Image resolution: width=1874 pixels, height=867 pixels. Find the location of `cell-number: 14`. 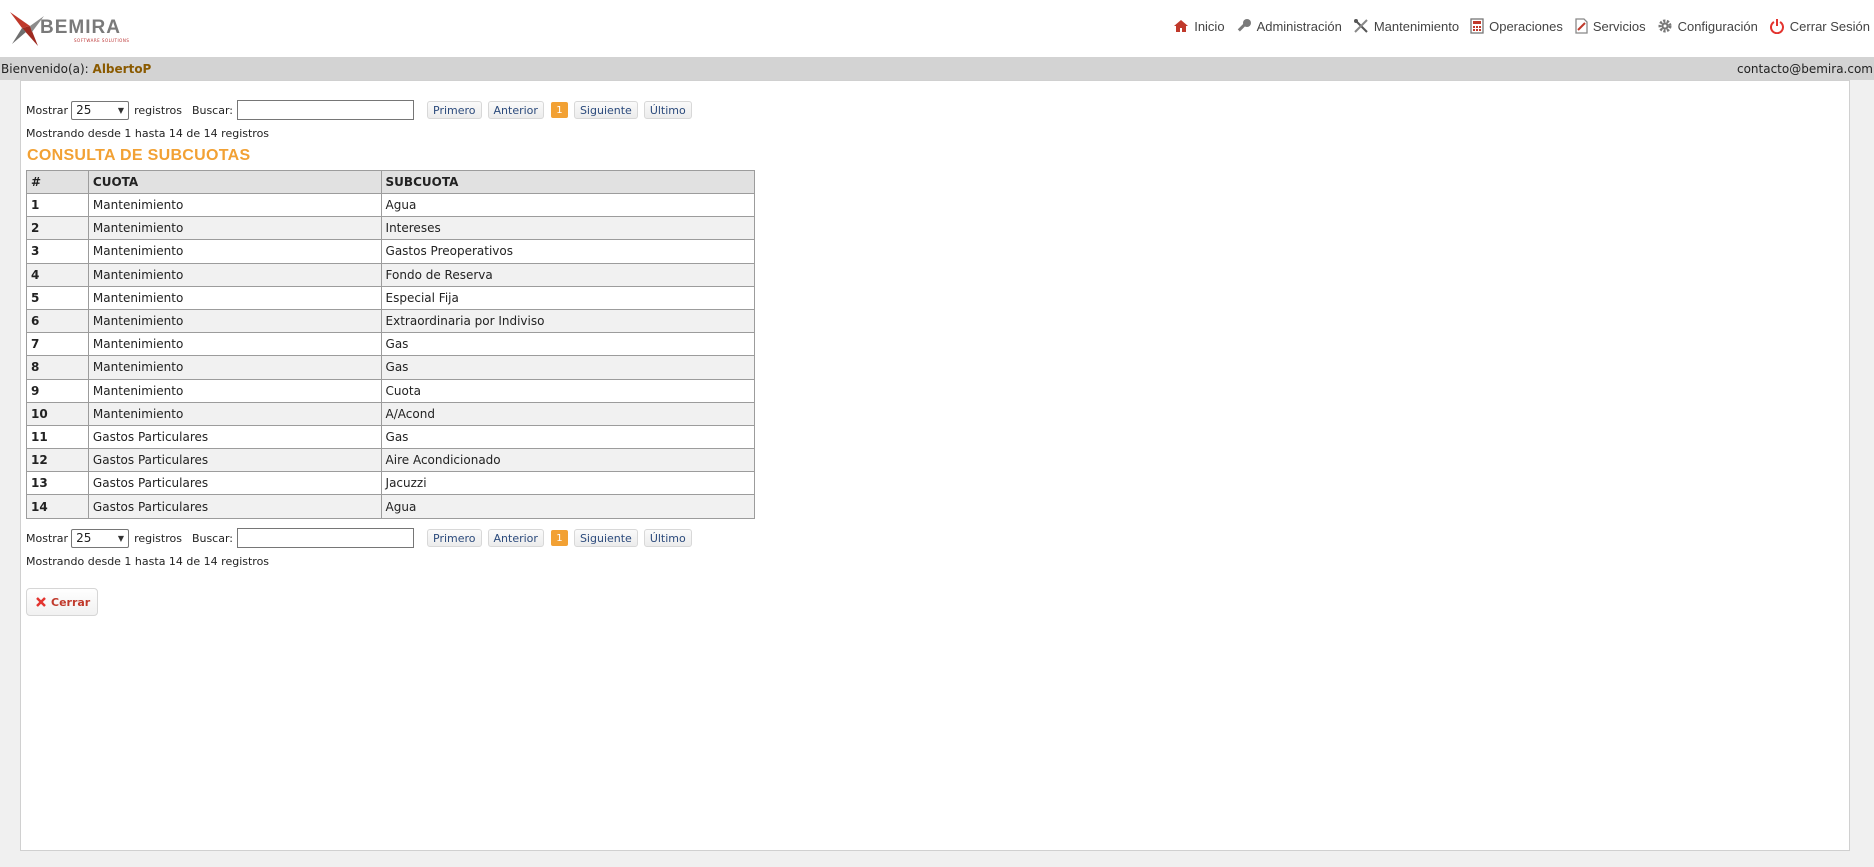

cell-number: 14 is located at coordinates (57, 506).